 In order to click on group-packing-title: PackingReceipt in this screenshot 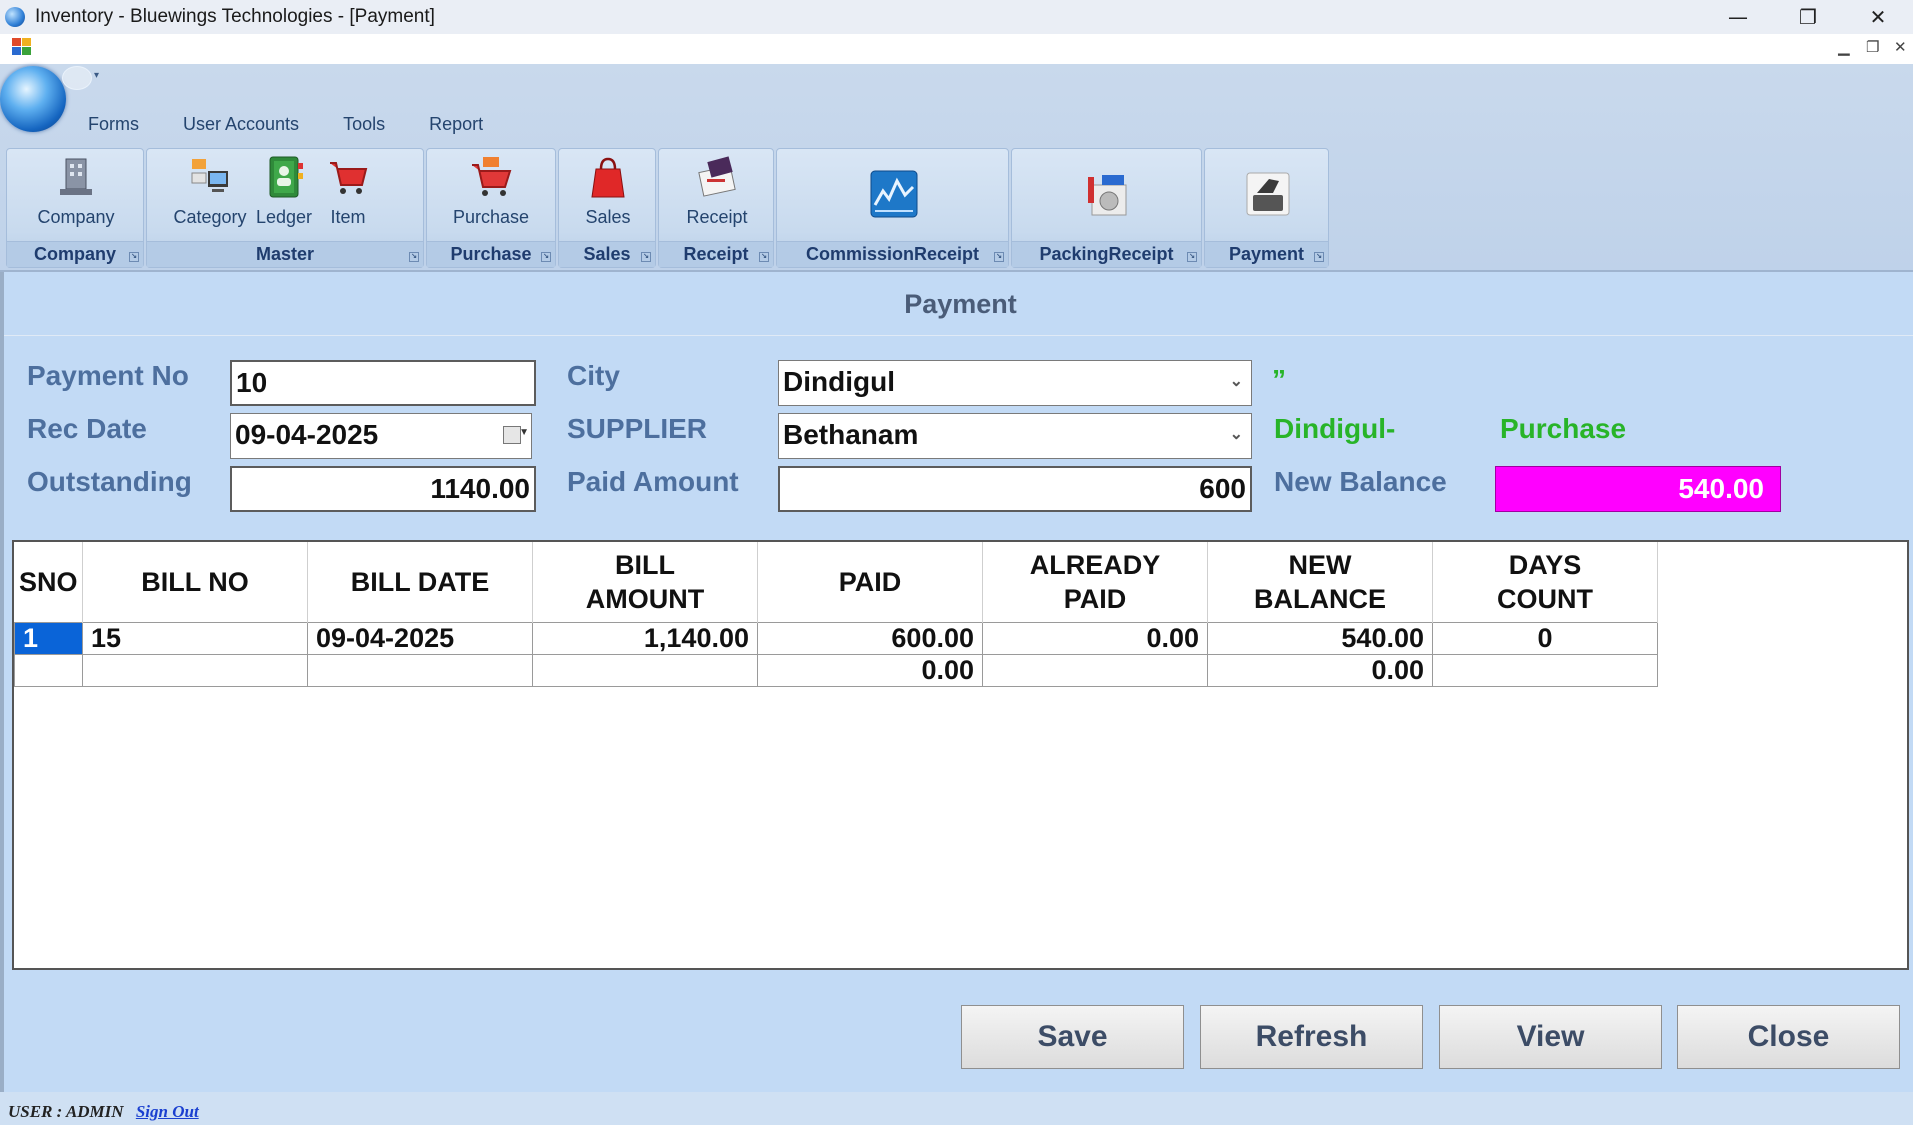, I will do `click(1106, 254)`.